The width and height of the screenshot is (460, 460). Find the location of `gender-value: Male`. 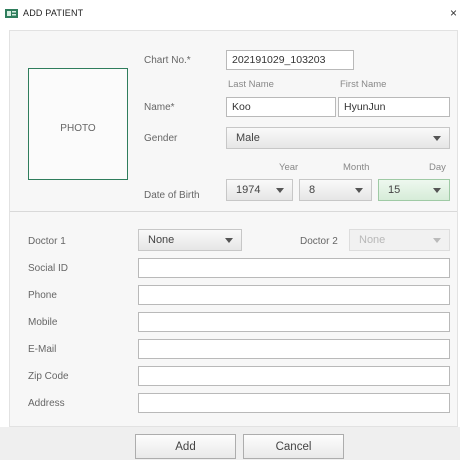

gender-value: Male is located at coordinates (248, 138).